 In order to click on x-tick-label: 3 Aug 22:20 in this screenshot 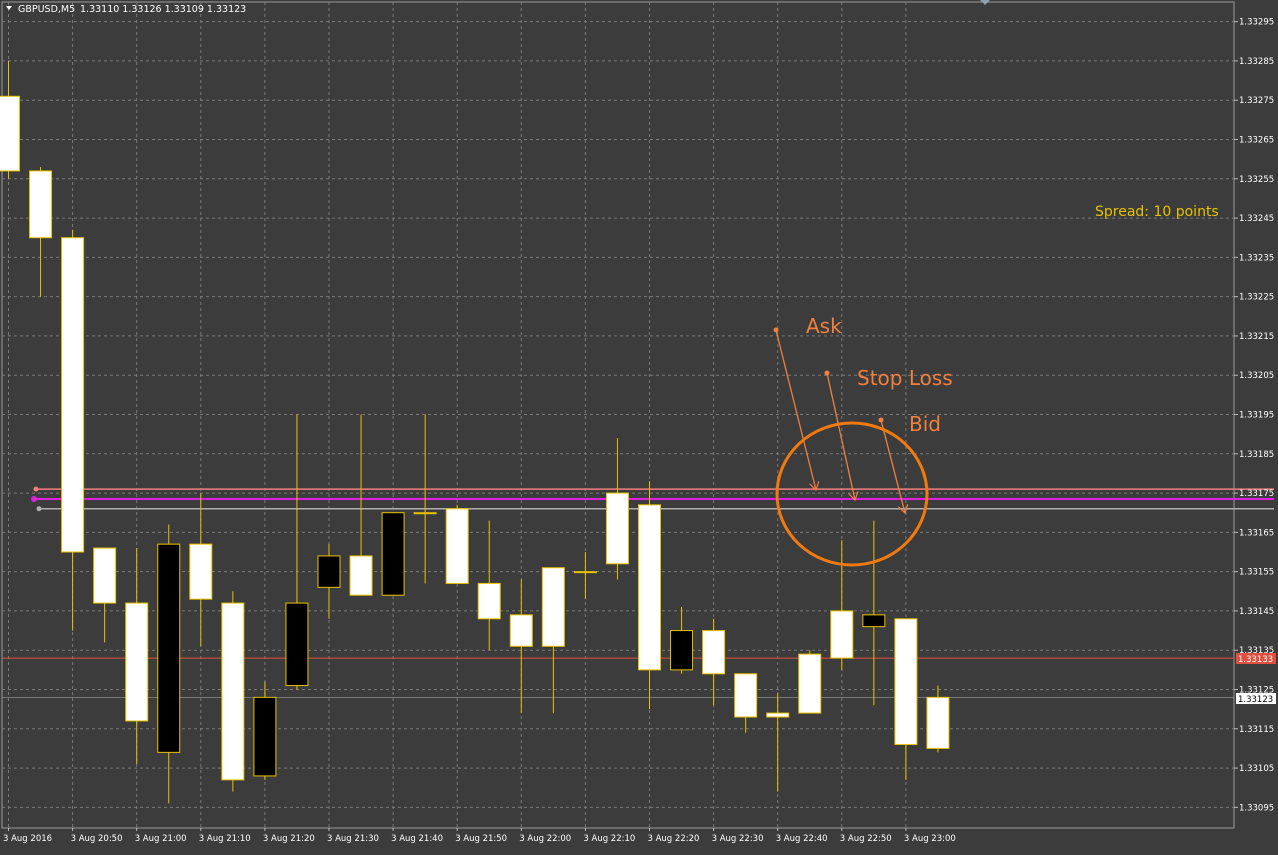, I will do `click(674, 839)`.